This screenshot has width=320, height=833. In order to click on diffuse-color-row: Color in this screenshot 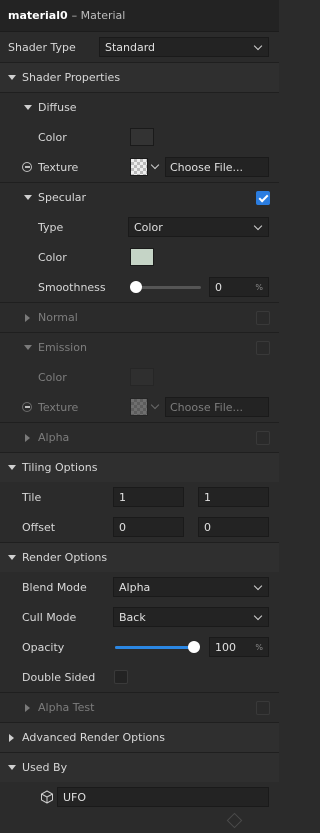, I will do `click(139, 137)`.